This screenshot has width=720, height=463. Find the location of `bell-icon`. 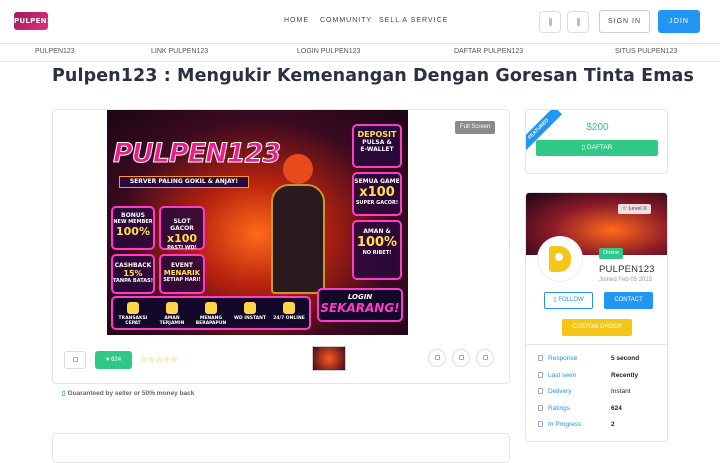

bell-icon is located at coordinates (550, 22).